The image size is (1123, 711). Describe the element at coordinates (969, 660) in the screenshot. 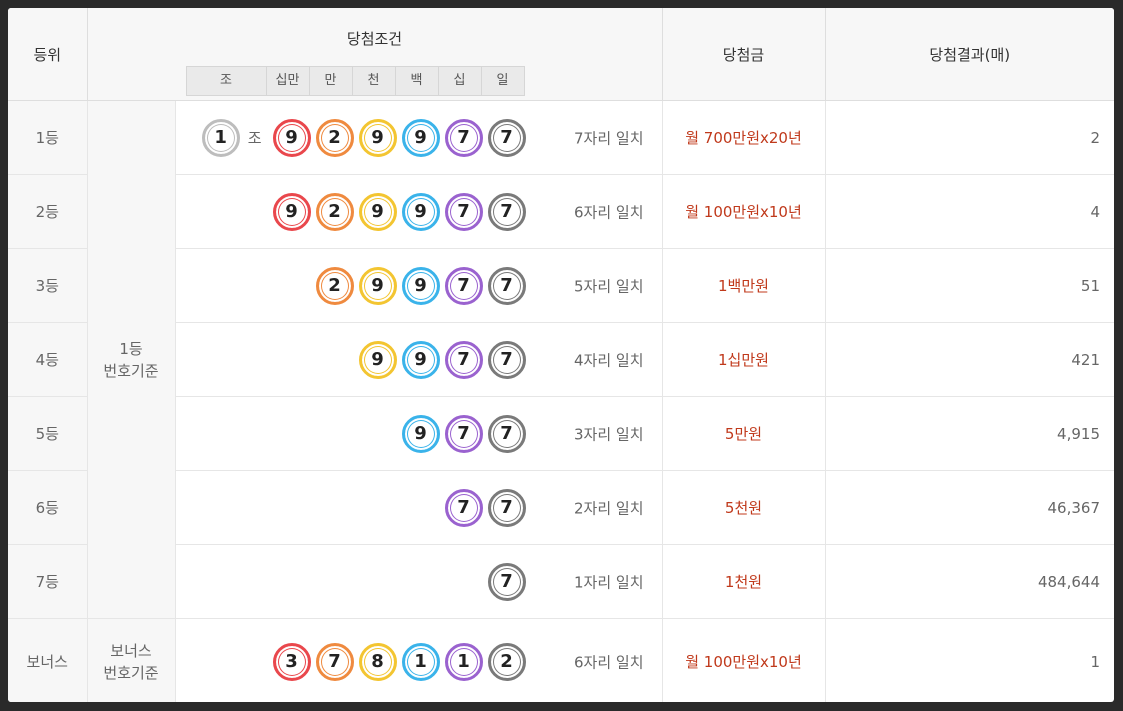

I see `count-cell: 1` at that location.